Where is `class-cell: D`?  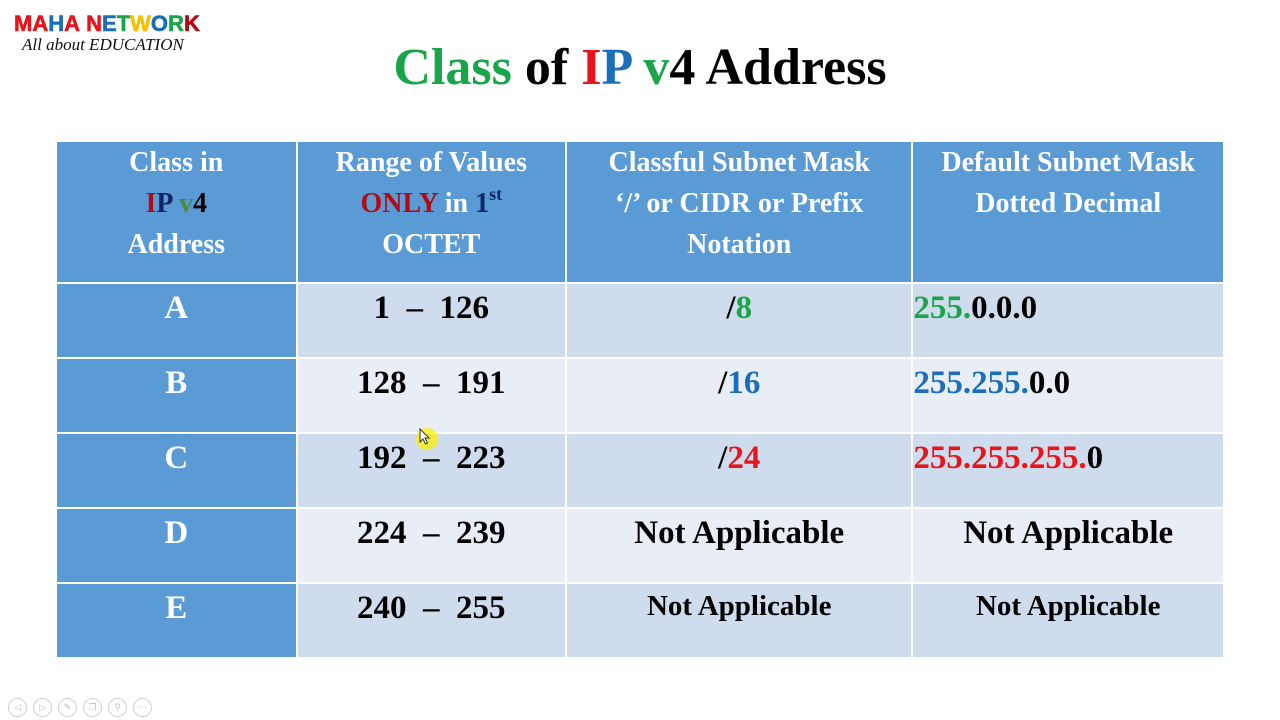 class-cell: D is located at coordinates (176, 545).